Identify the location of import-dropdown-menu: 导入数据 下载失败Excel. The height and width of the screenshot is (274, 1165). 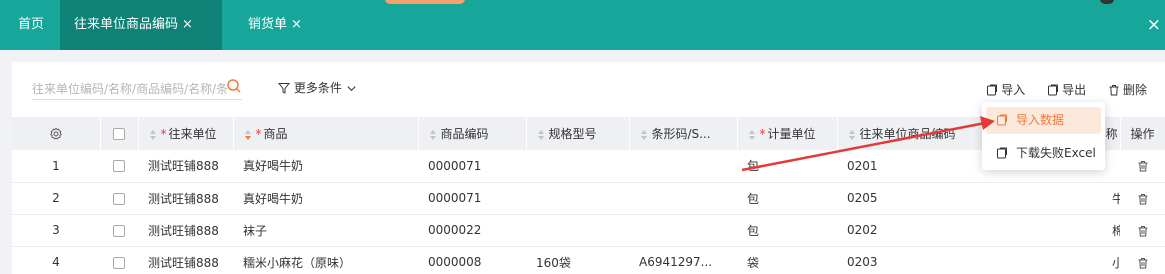
(1043, 136).